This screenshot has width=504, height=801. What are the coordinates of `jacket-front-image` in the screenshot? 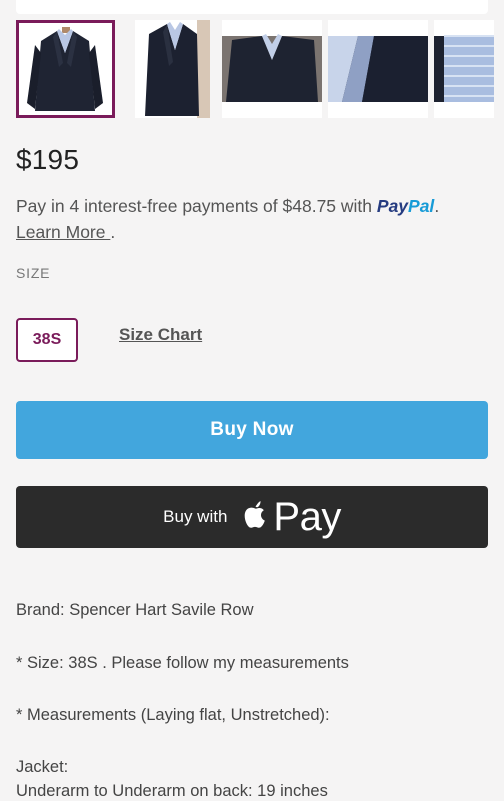 It's located at (65, 69).